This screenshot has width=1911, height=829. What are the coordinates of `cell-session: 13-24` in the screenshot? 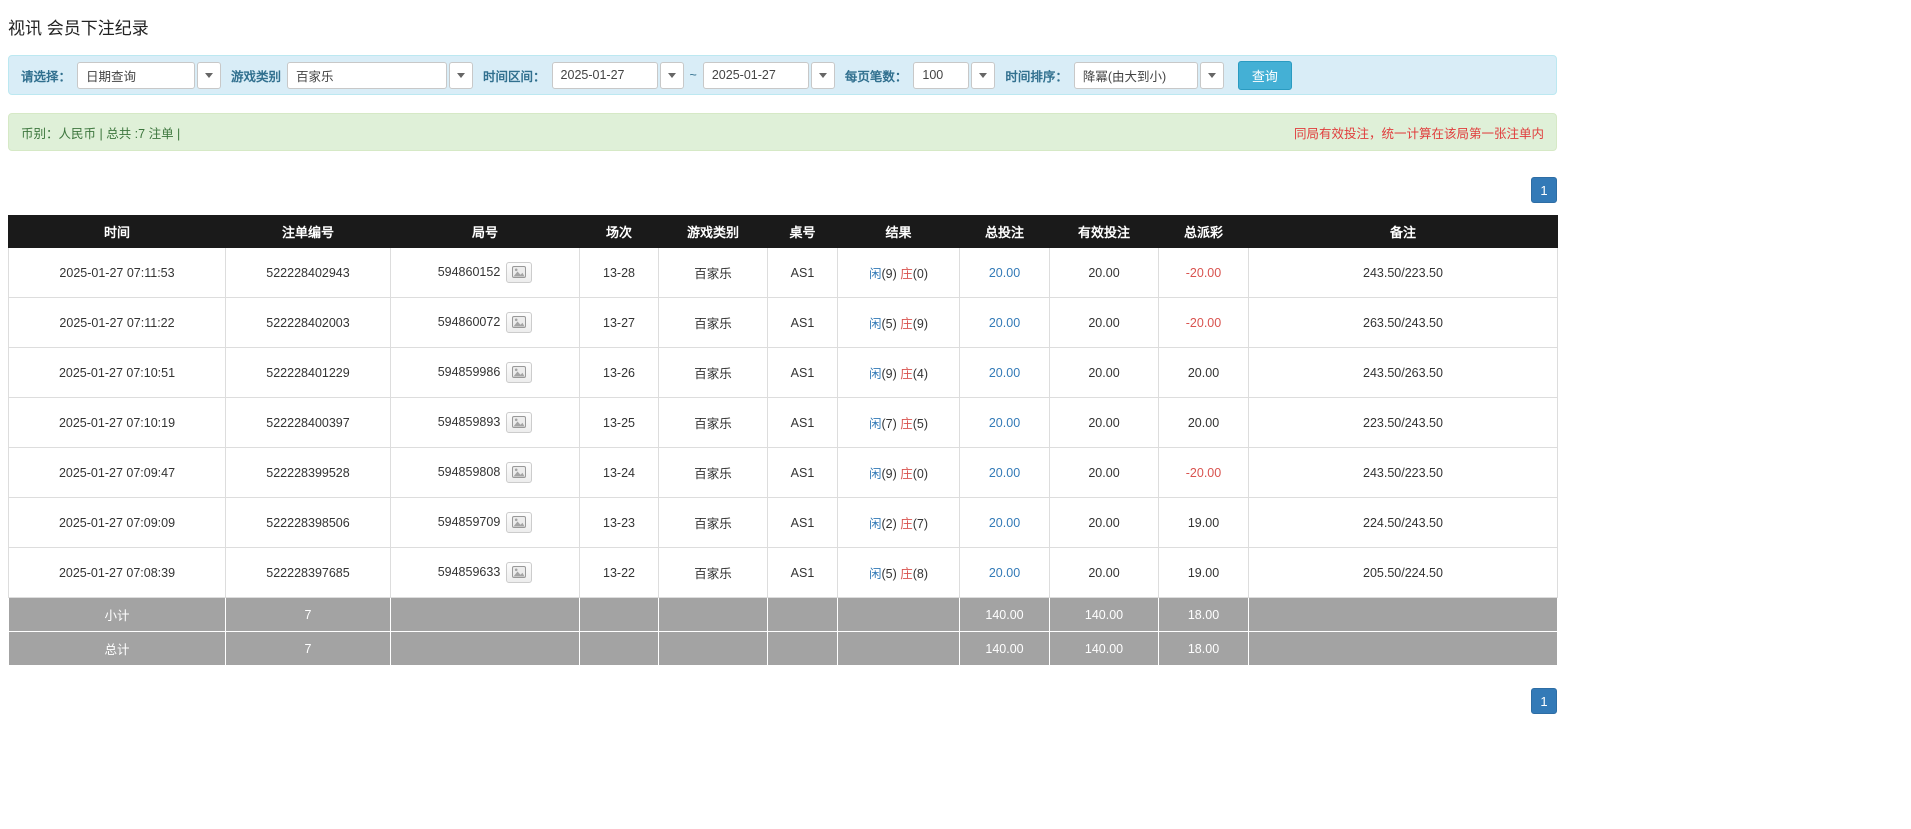 It's located at (619, 472).